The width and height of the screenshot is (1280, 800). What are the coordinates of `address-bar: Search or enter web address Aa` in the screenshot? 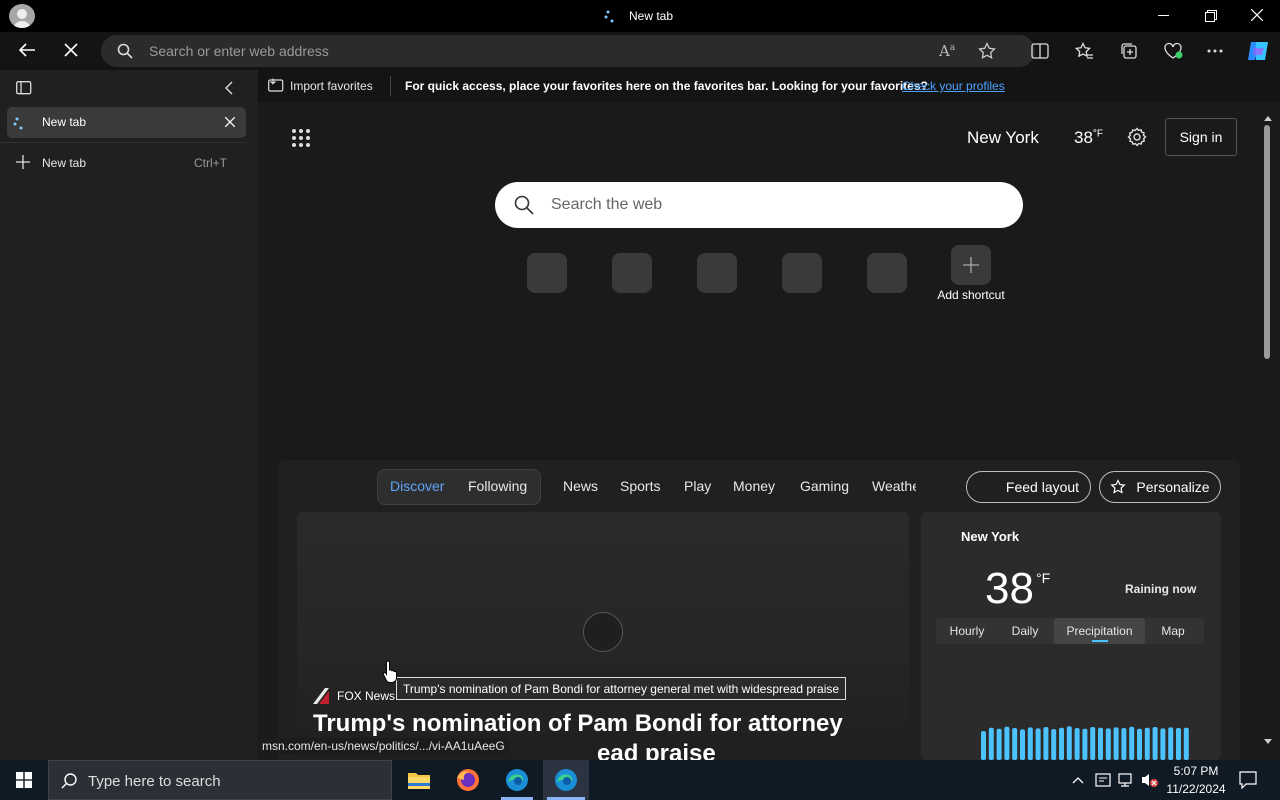 It's located at (568, 51).